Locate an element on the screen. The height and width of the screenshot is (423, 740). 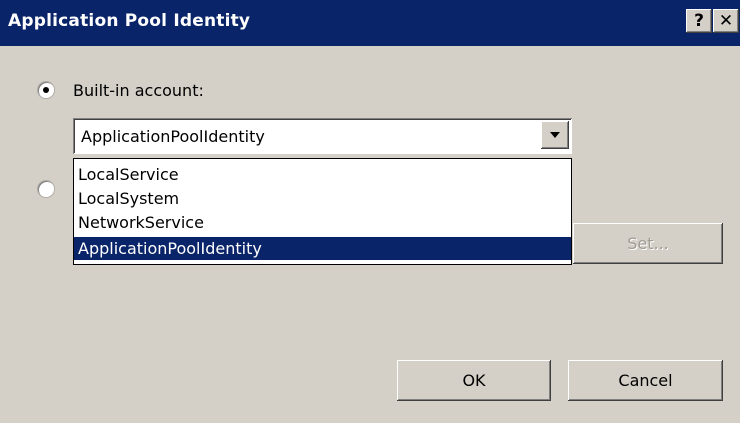
close-button: ✕ is located at coordinates (726, 21).